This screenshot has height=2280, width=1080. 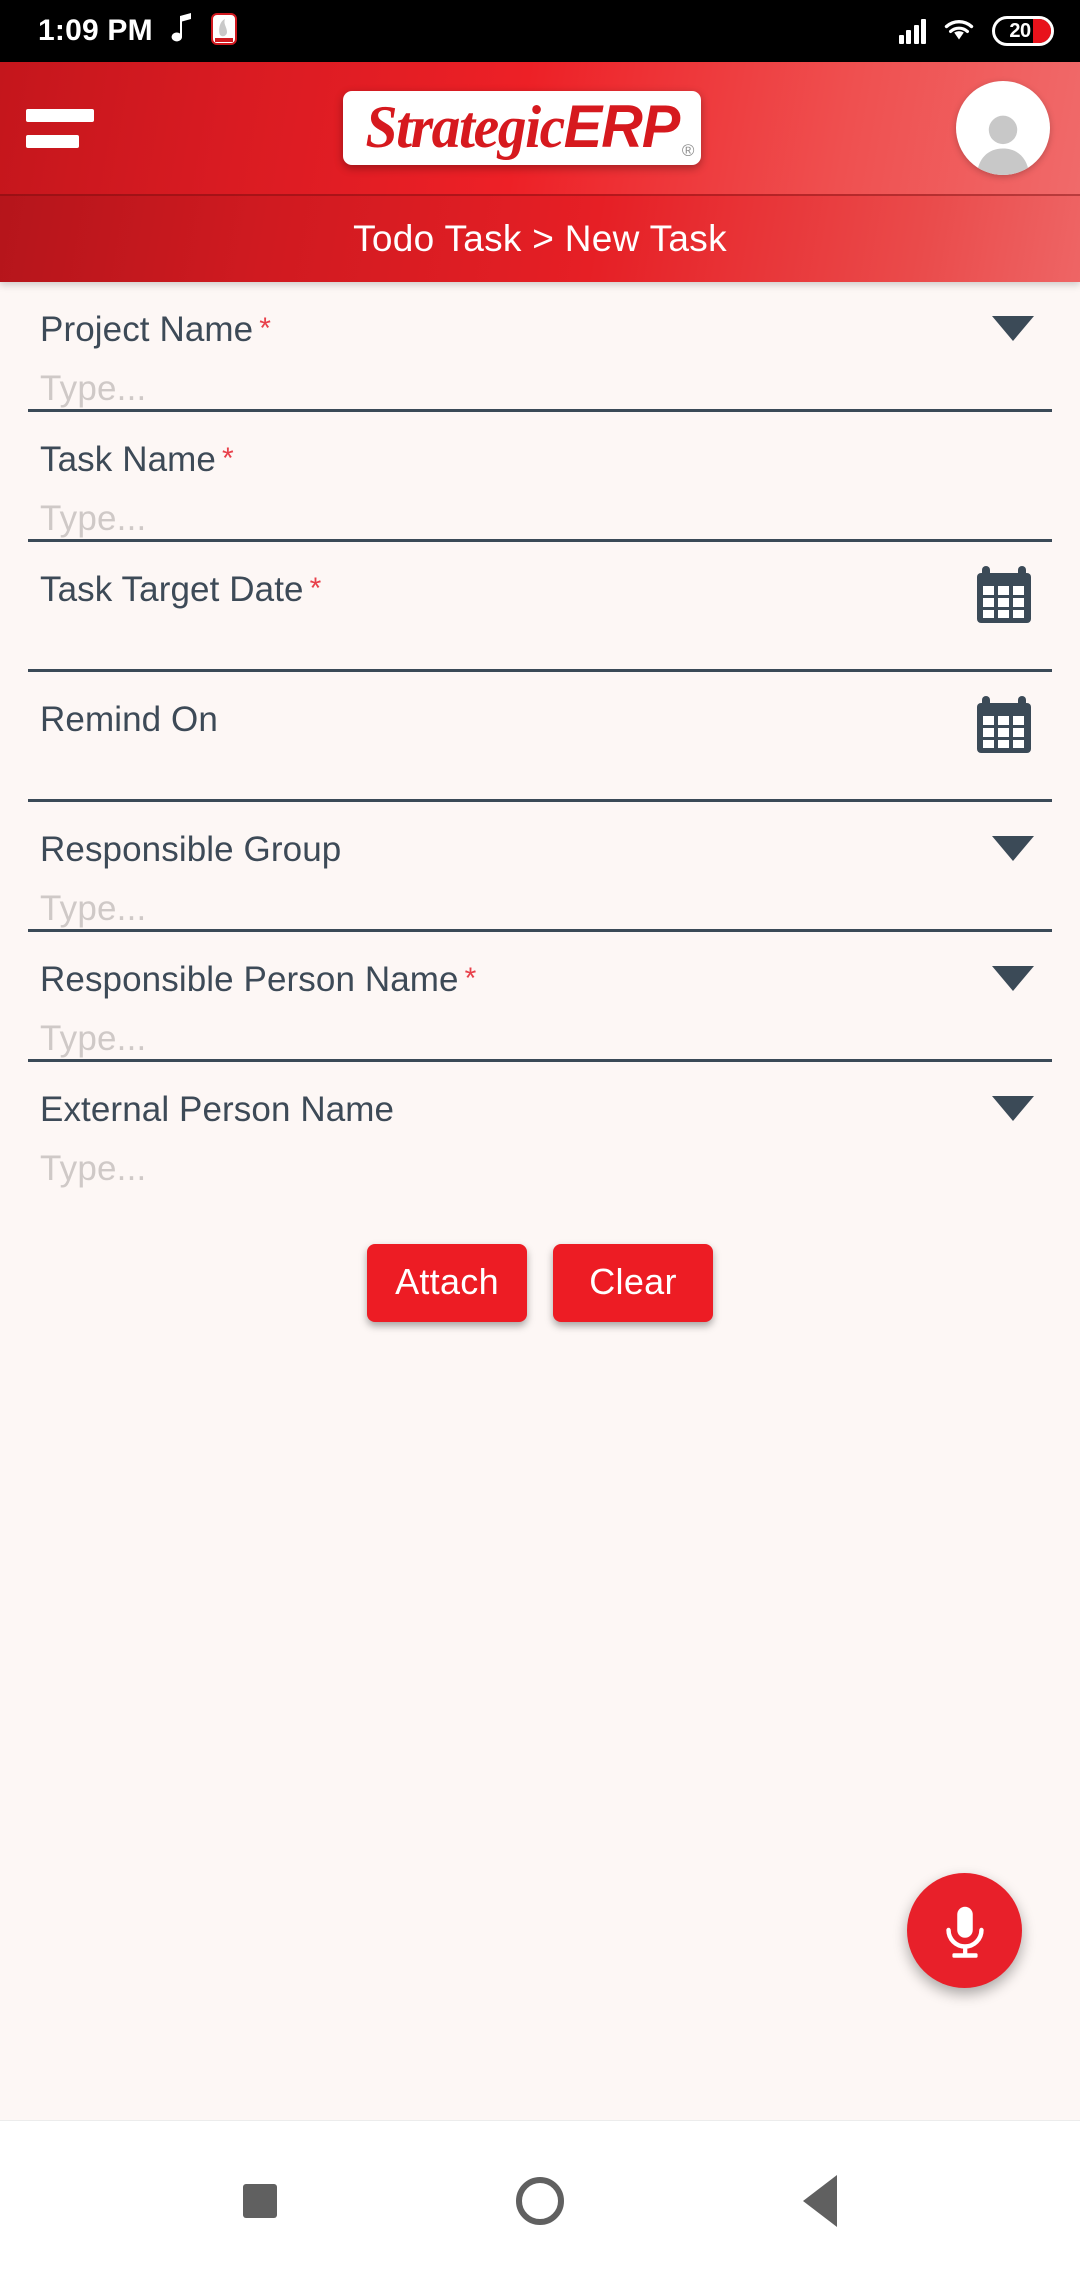 I want to click on field-label-text: Responsible Person Name, so click(x=249, y=979).